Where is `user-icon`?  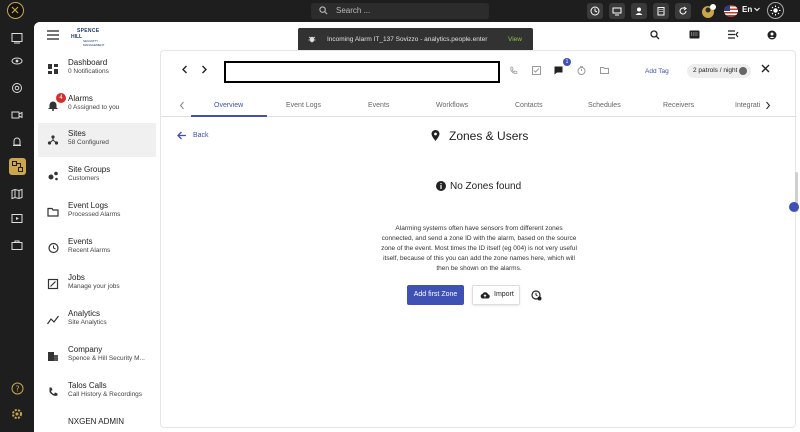
user-icon is located at coordinates (639, 11).